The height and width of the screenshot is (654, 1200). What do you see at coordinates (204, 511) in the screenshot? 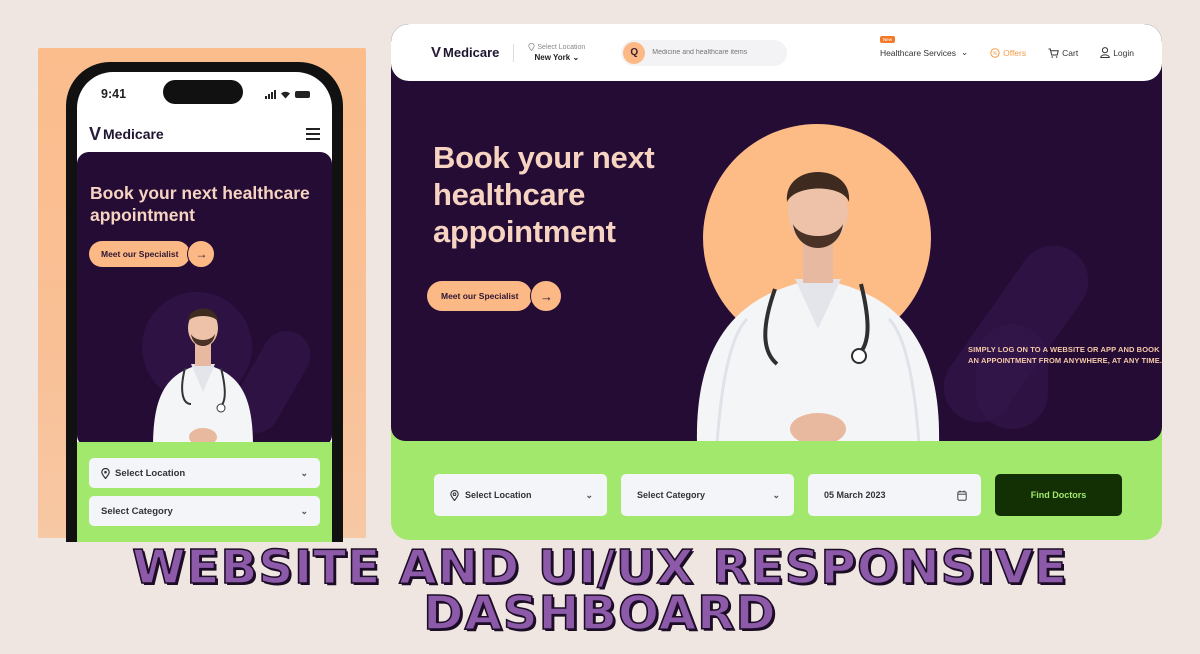
I see `mobile-category-select: Select Category ⌄` at bounding box center [204, 511].